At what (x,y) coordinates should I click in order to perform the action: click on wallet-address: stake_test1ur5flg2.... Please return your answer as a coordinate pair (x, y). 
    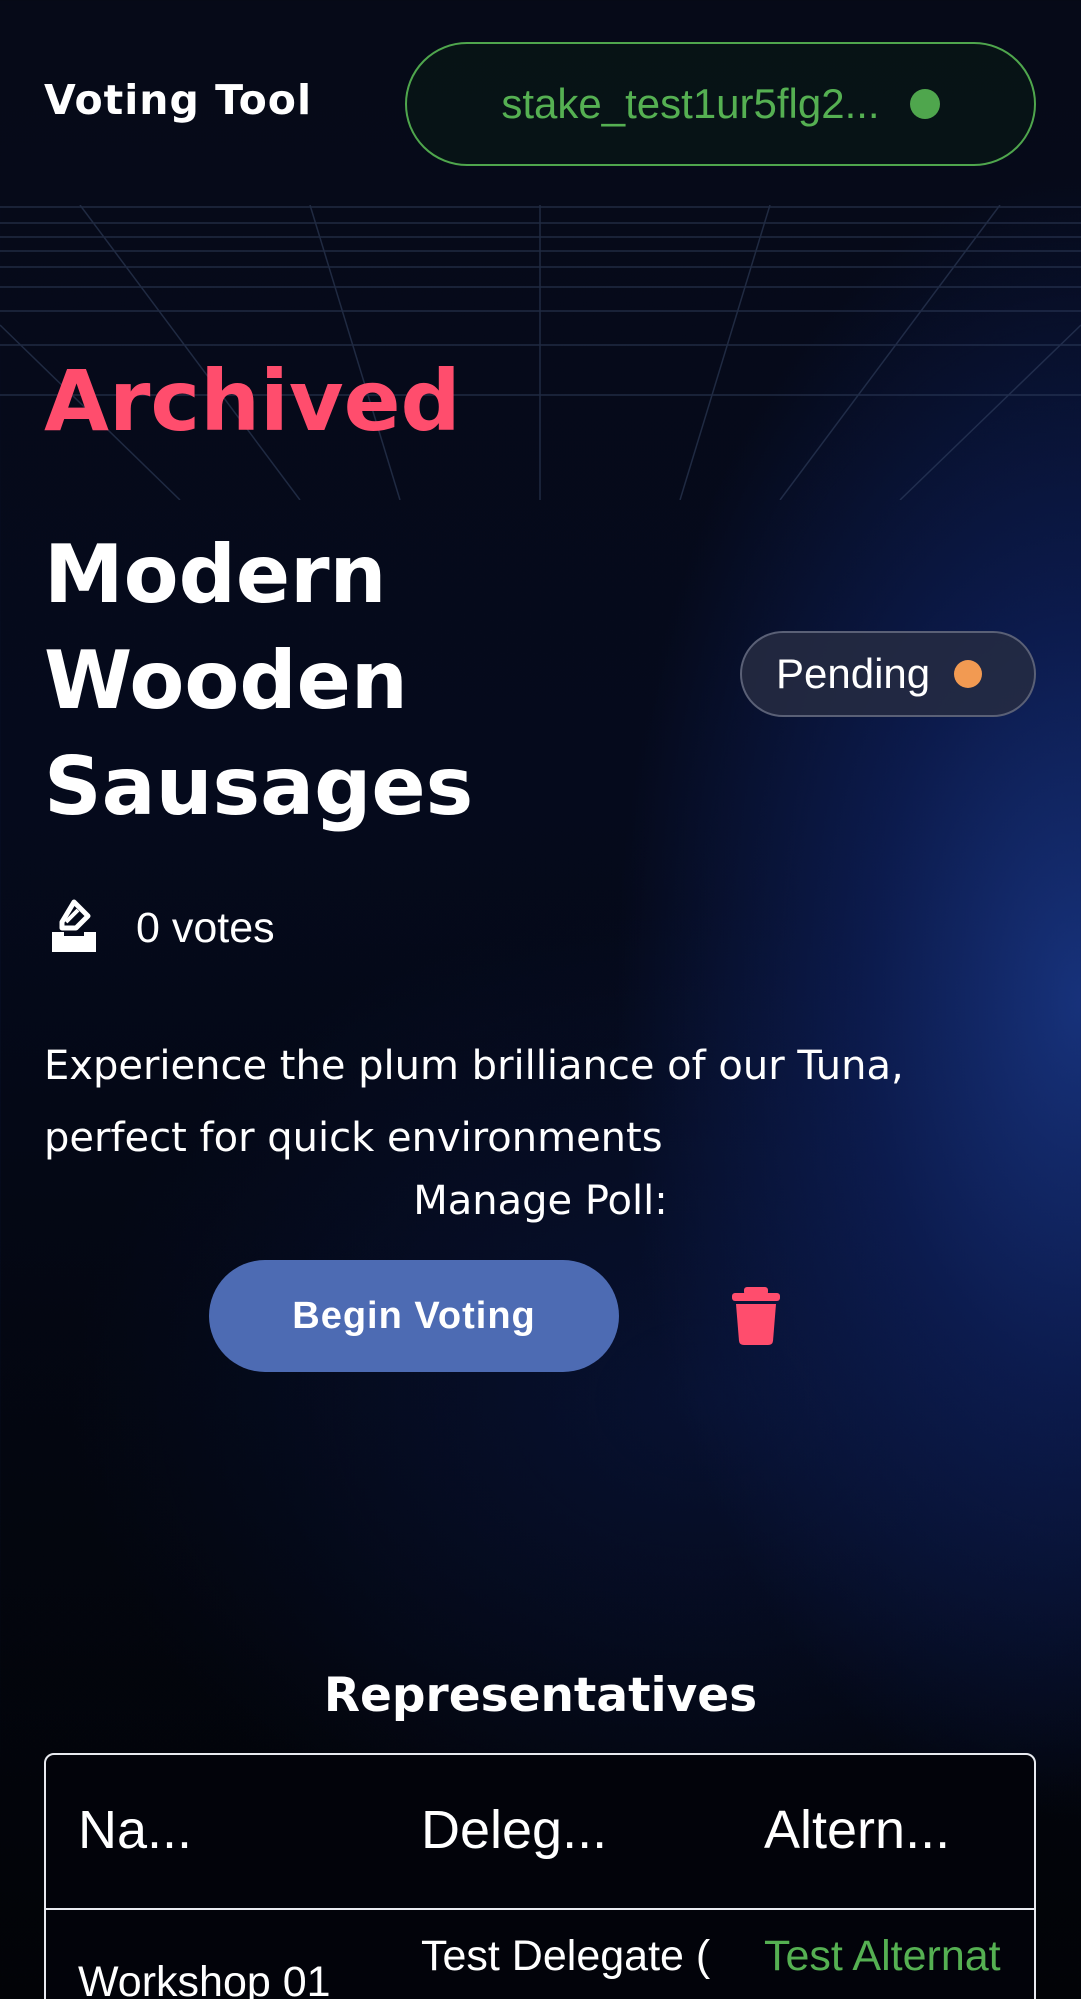
    Looking at the image, I should click on (690, 103).